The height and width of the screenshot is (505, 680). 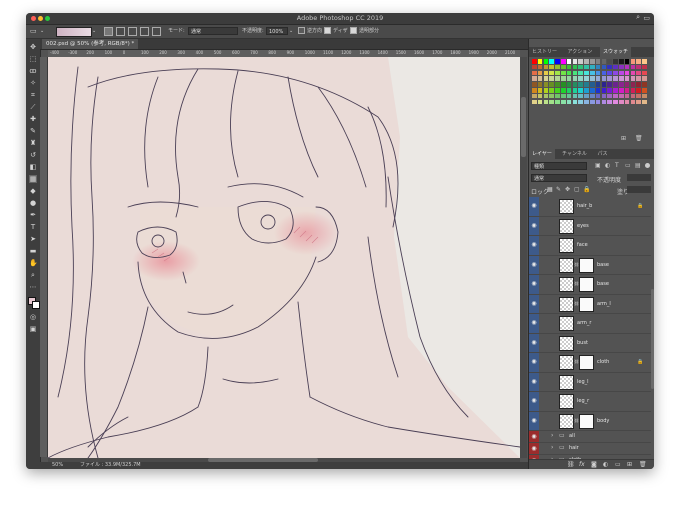 What do you see at coordinates (291, 31) in the screenshot?
I see `chevron-down-icon: ⌄` at bounding box center [291, 31].